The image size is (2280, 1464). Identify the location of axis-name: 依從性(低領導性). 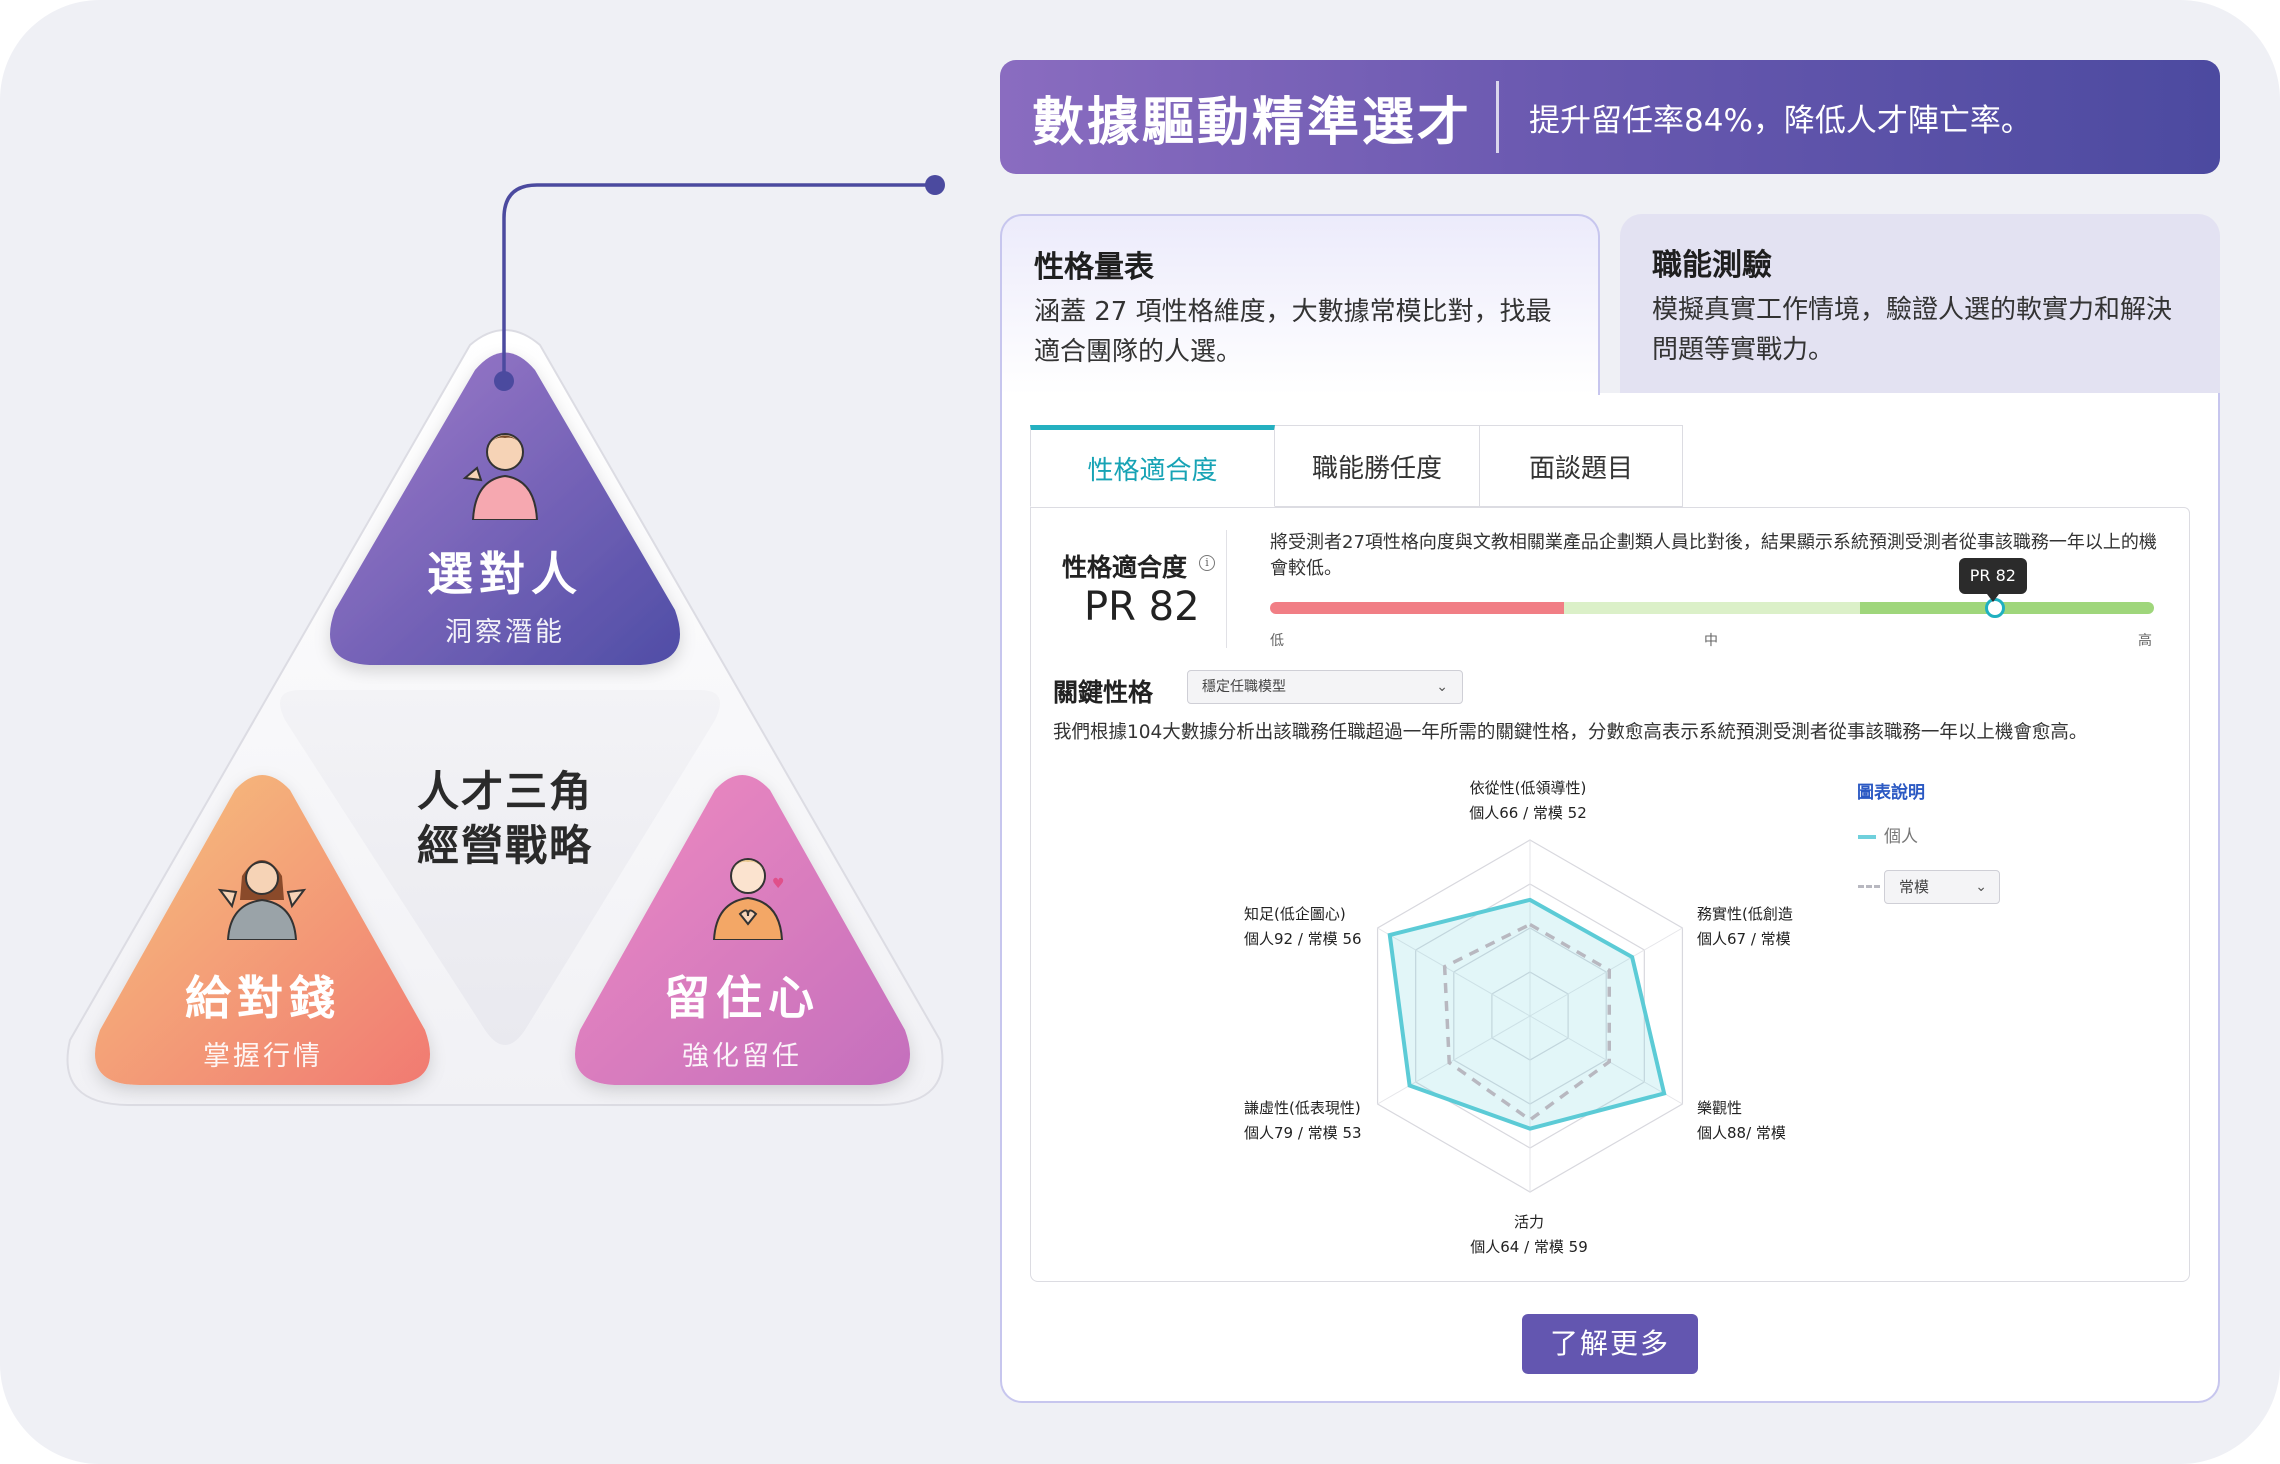
(1528, 788).